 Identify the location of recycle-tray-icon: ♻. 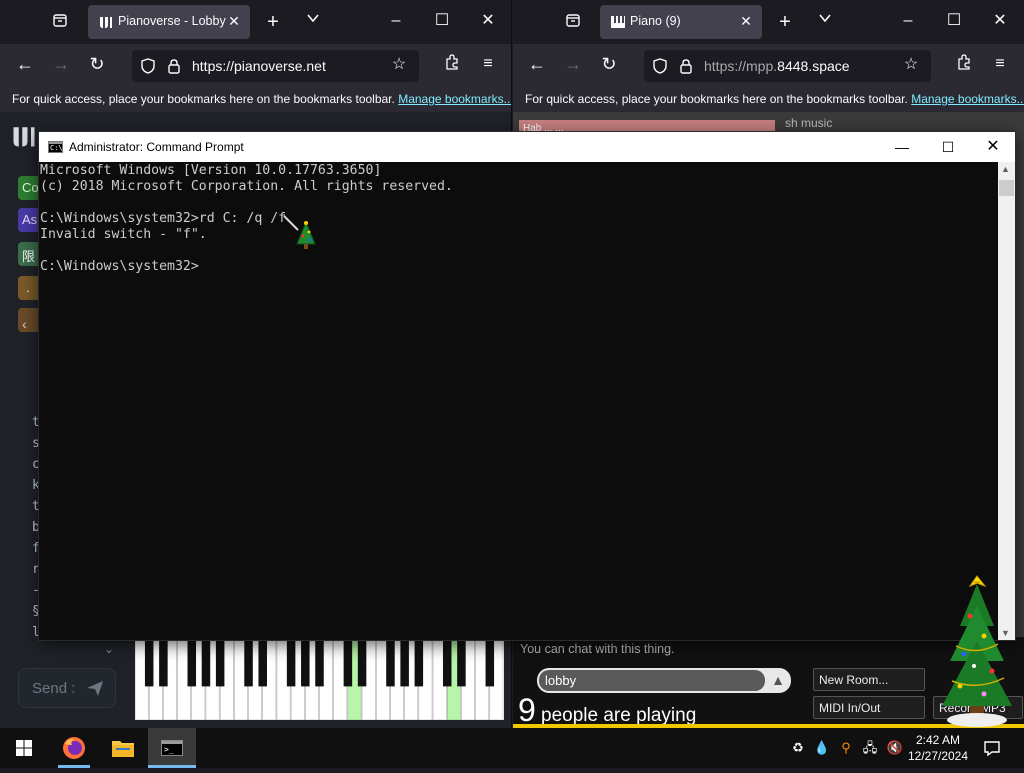
(798, 748).